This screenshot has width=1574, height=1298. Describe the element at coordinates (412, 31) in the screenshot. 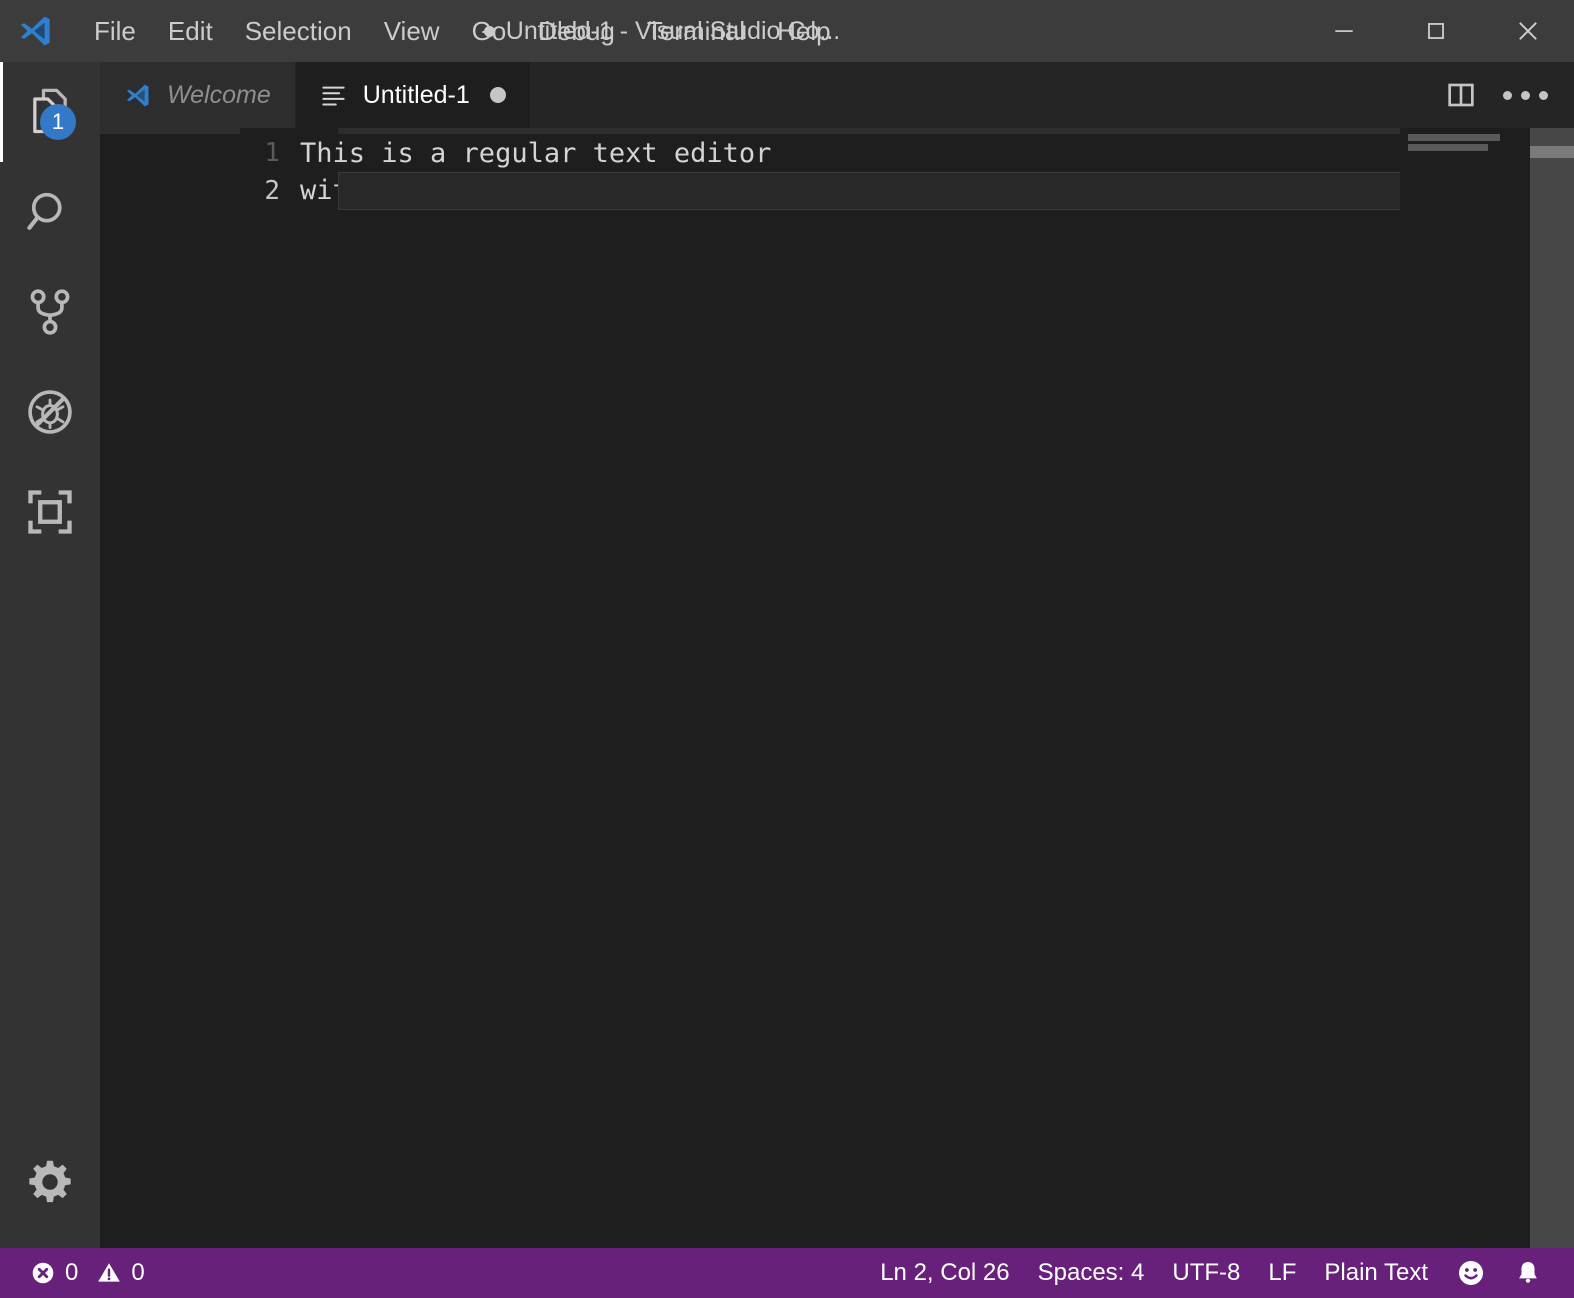

I see `menu-view: View` at that location.